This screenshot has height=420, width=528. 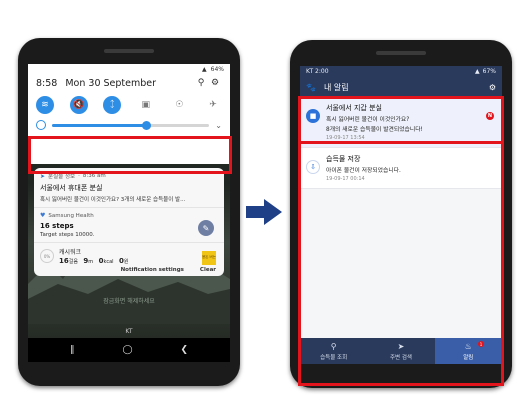 I want to click on cashwalk-badge: 용돈 버는, so click(x=209, y=258).